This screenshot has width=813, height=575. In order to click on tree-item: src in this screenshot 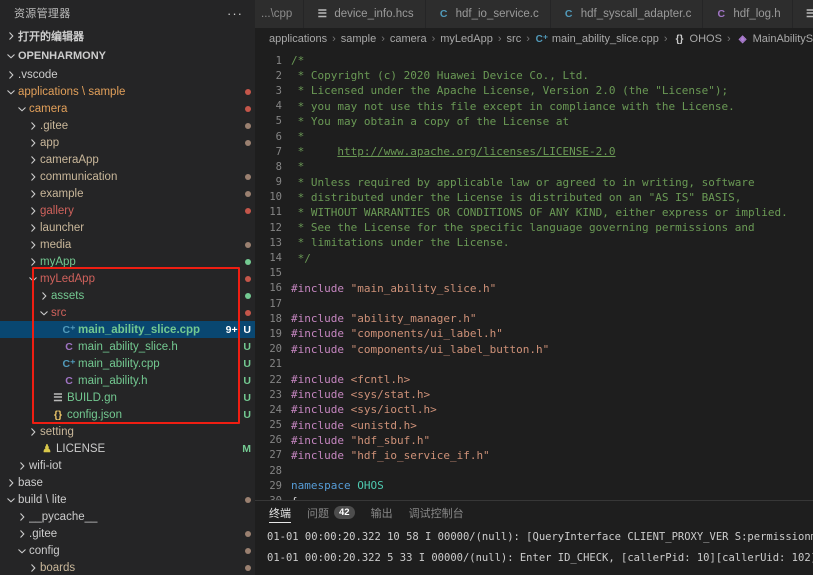, I will do `click(127, 312)`.